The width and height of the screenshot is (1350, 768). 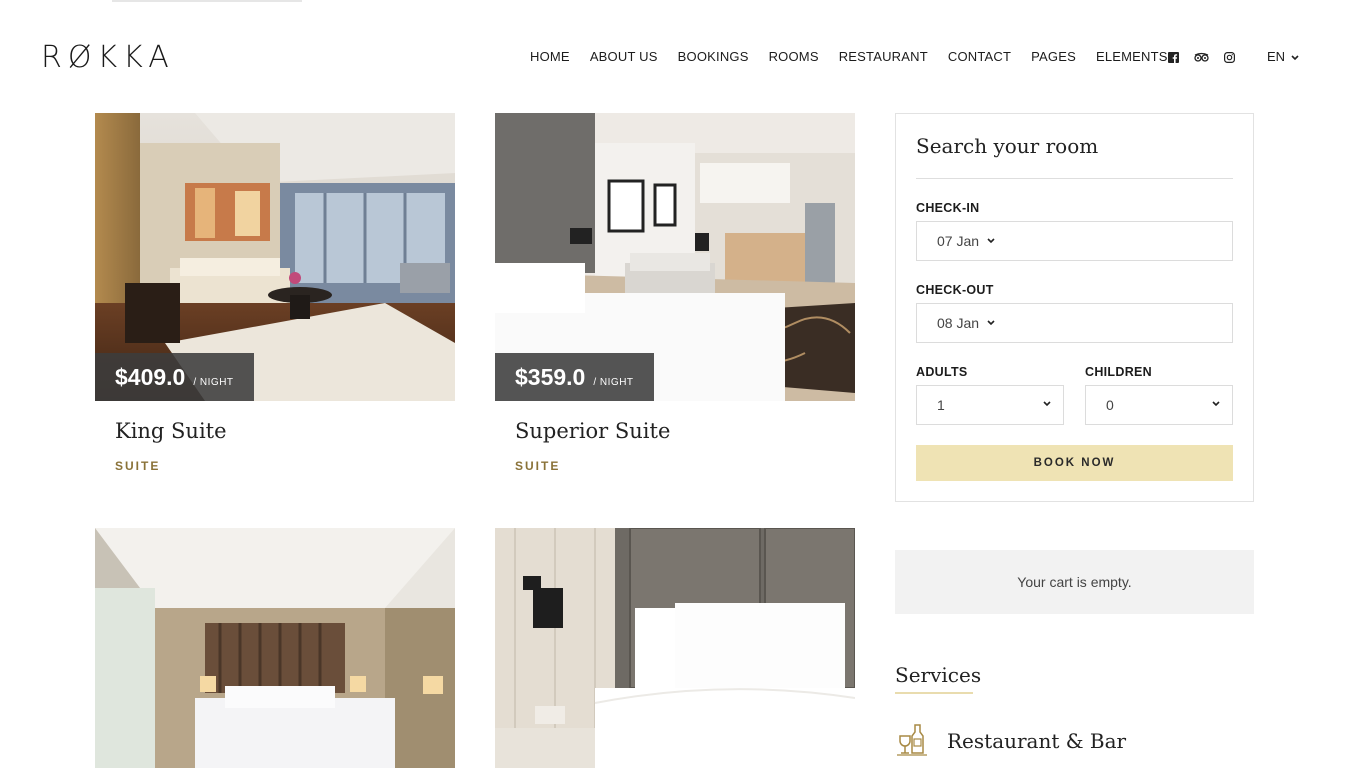 I want to click on price-tag: $409.0 / NIGHT, so click(x=174, y=377).